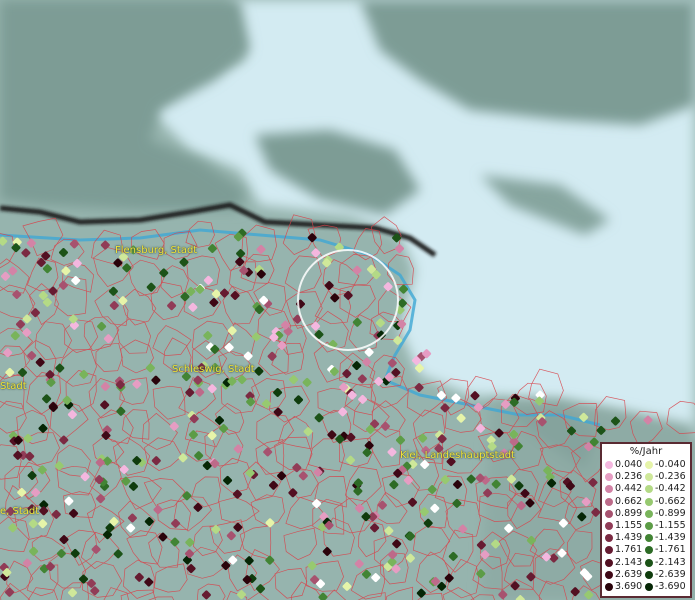 The width and height of the screenshot is (695, 600). What do you see at coordinates (457, 455) in the screenshot?
I see `place-label-kiel: Kiel, Landeshauptstadt` at bounding box center [457, 455].